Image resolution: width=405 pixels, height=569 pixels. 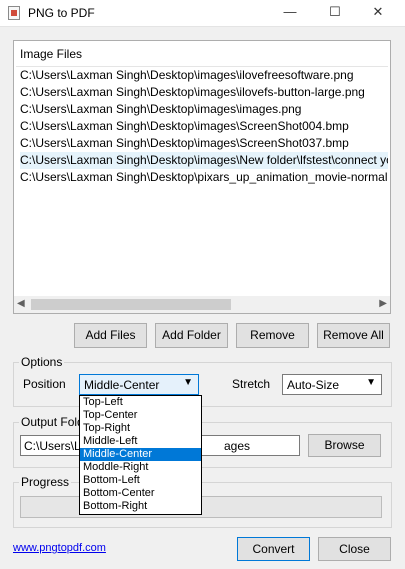 I want to click on dropdown-option: Bottom-Left, so click(x=140, y=480).